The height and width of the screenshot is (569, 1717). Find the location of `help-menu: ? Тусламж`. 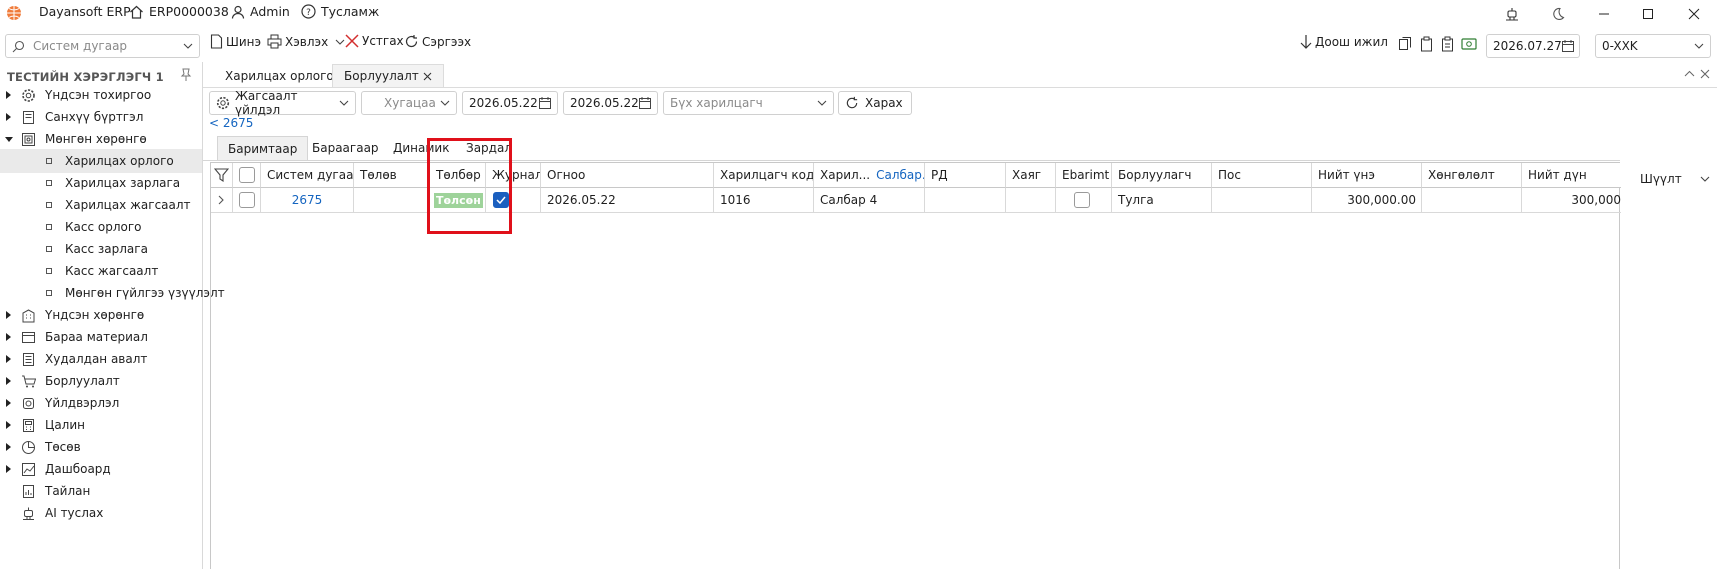

help-menu: ? Тусламж is located at coordinates (340, 11).